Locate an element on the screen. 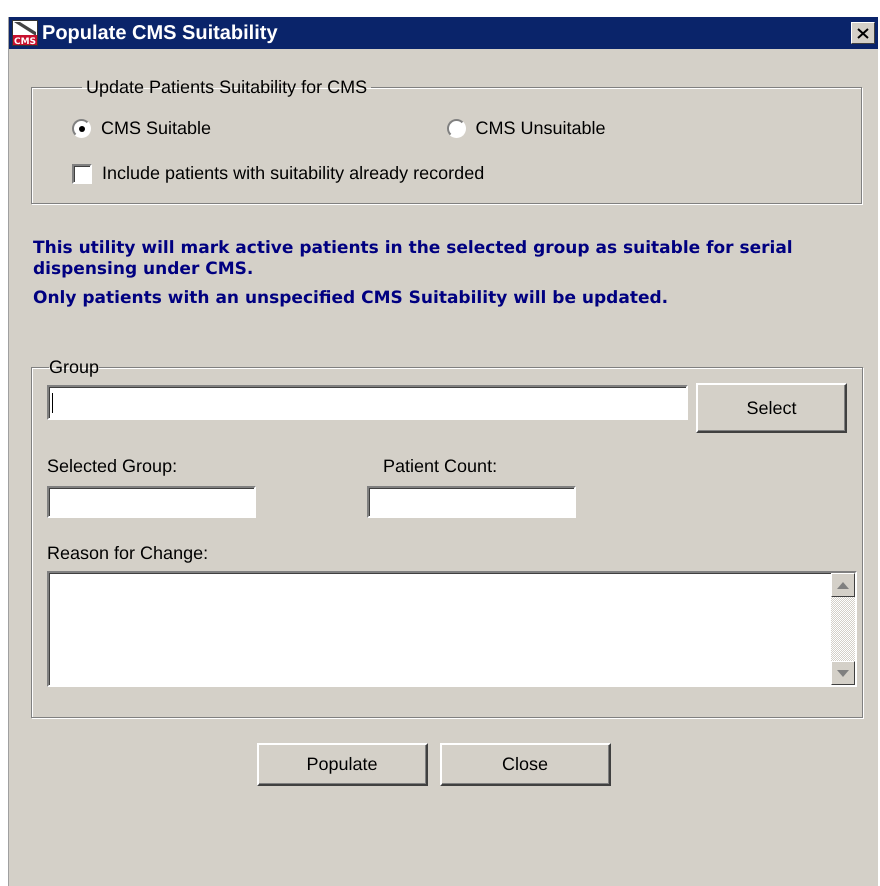 Image resolution: width=880 pixels, height=886 pixels. select-button: Select is located at coordinates (771, 408).